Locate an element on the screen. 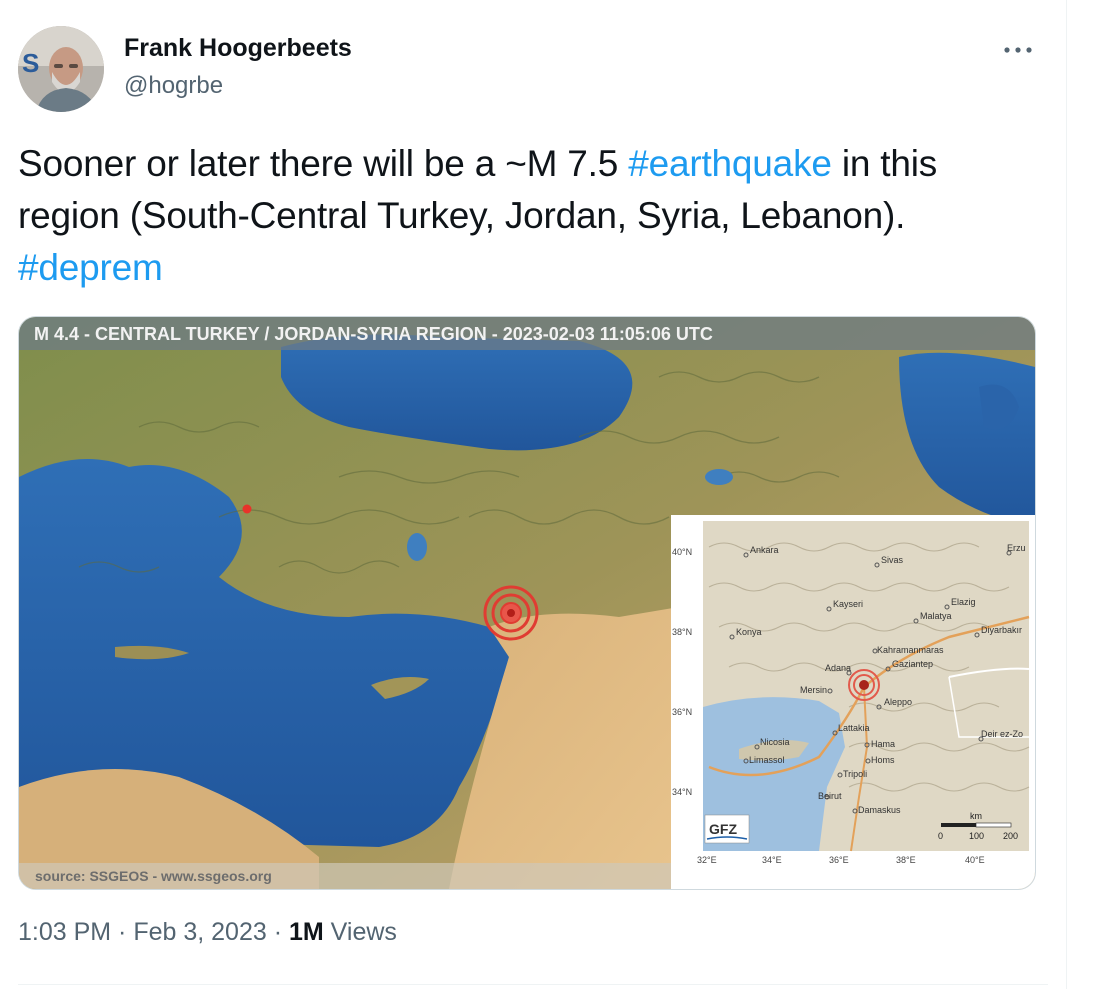 The image size is (1094, 989). event-marker is located at coordinates (247, 509).